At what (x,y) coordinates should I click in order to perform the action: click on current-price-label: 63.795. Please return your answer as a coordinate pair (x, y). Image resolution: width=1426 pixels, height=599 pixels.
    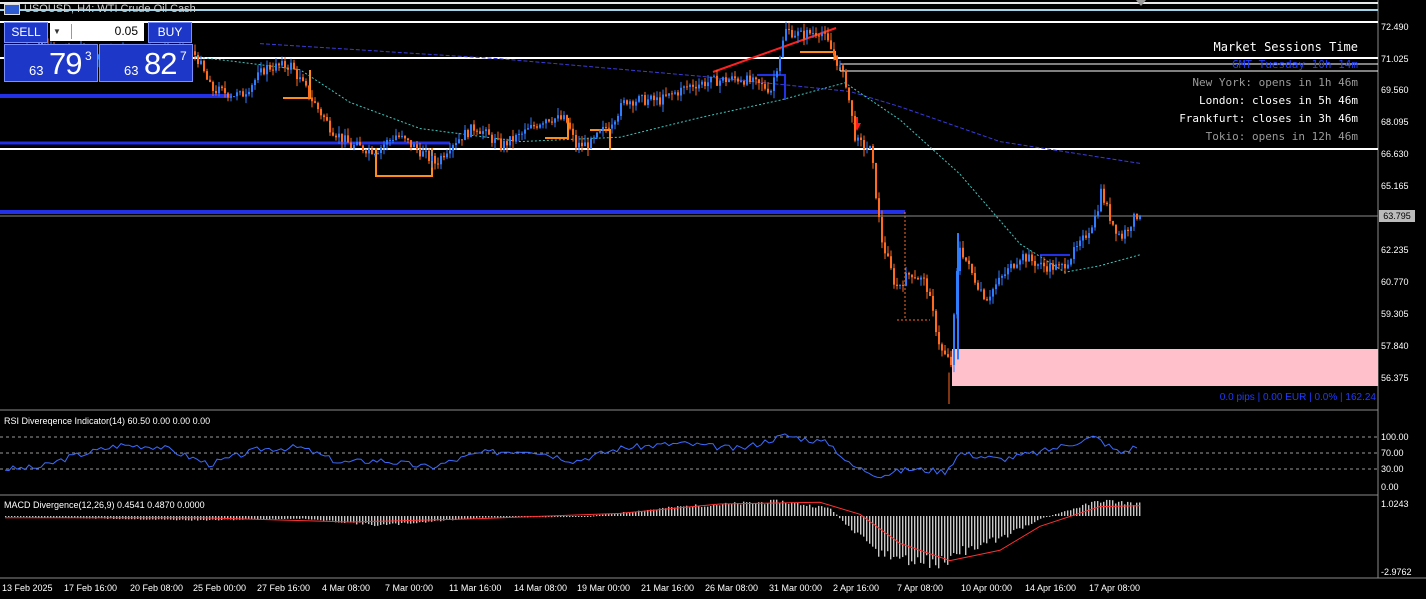
    Looking at the image, I should click on (1397, 216).